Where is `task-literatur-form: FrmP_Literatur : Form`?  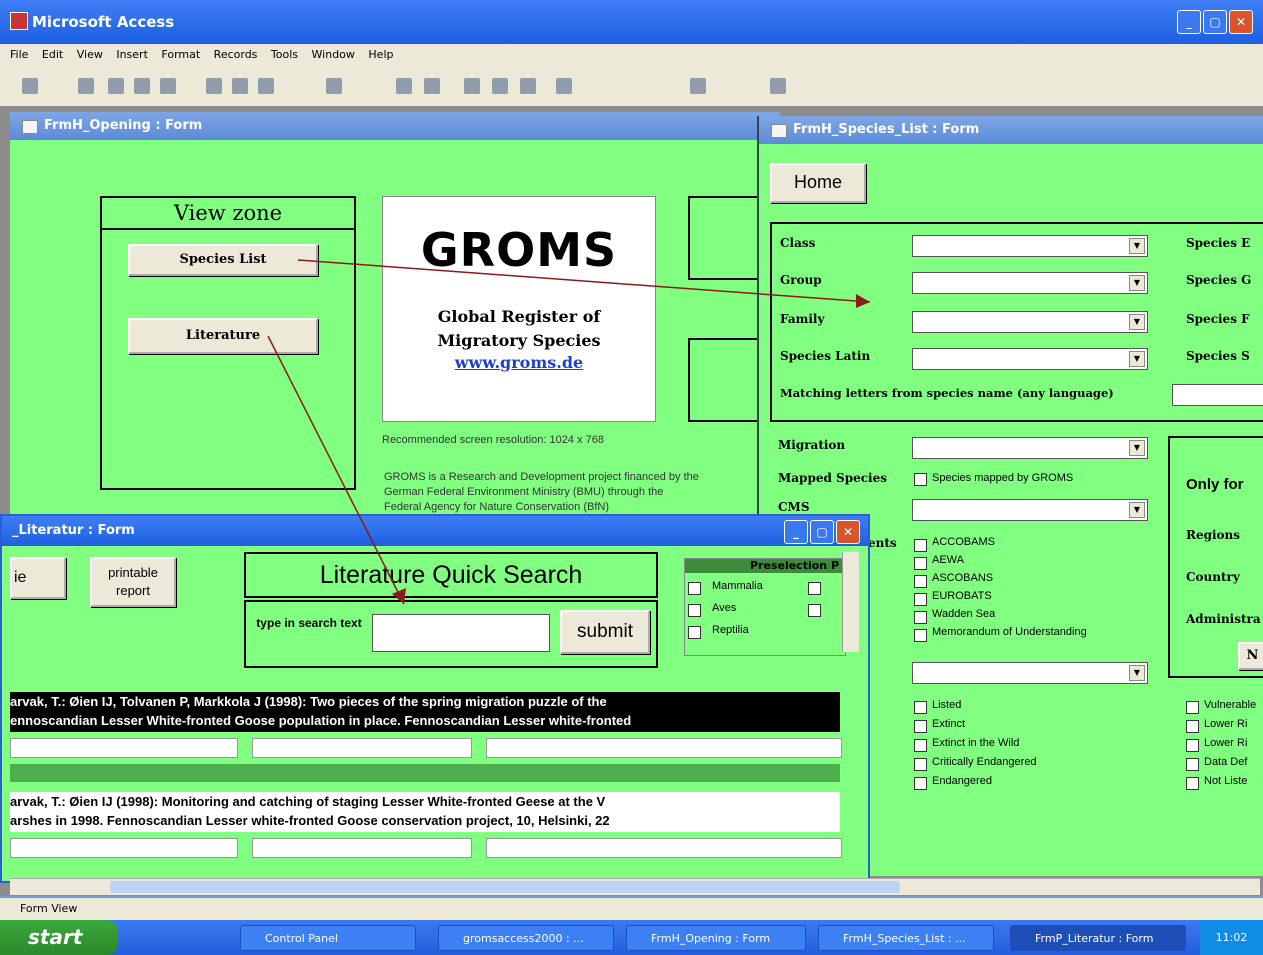
task-literatur-form: FrmP_Literatur : Form is located at coordinates (1098, 938).